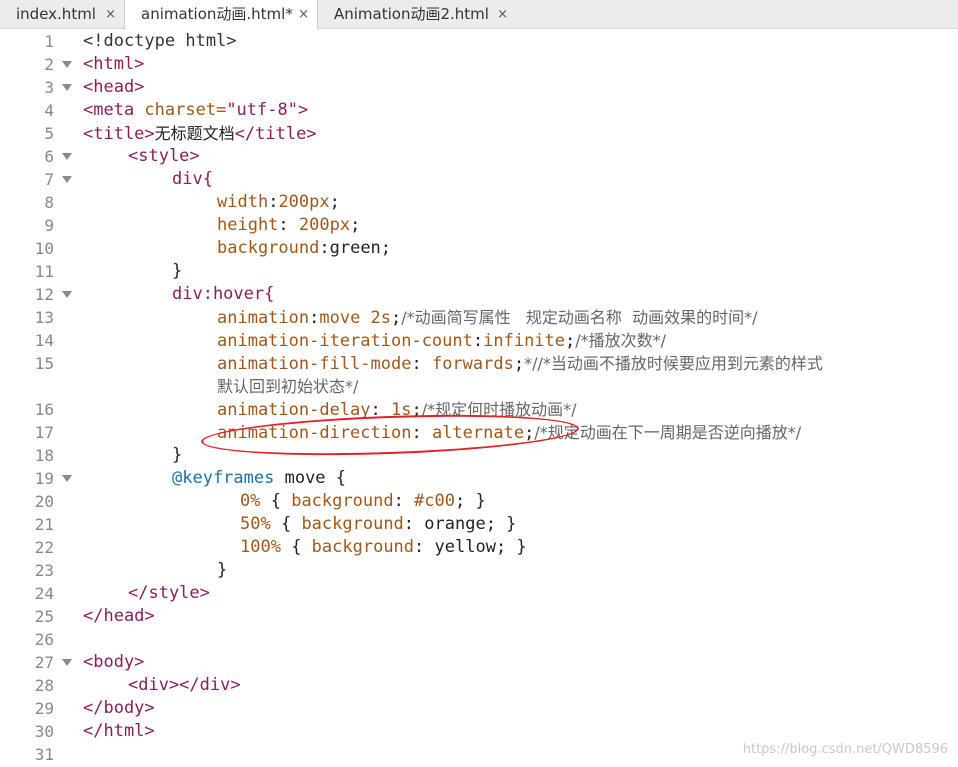 Image resolution: width=958 pixels, height=767 pixels. What do you see at coordinates (479, 225) in the screenshot?
I see `code-line: 9 height: 200px;` at bounding box center [479, 225].